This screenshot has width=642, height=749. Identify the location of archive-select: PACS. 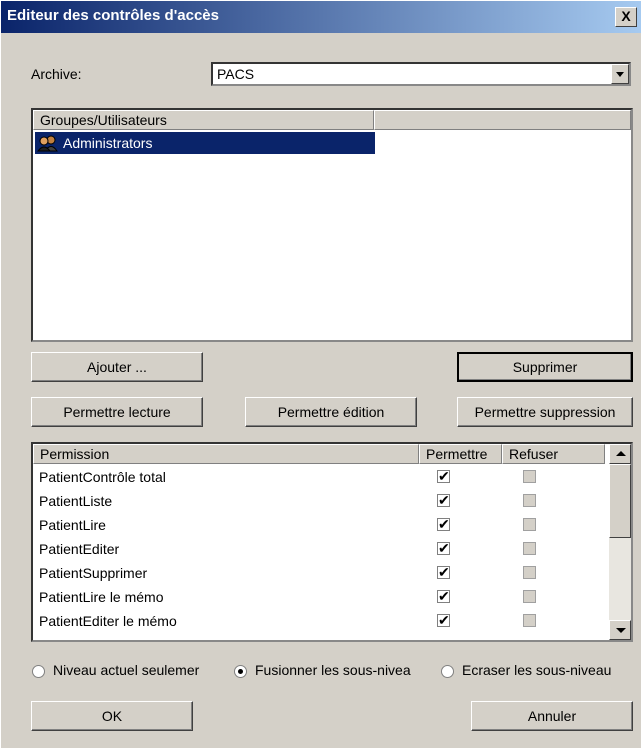
(421, 74).